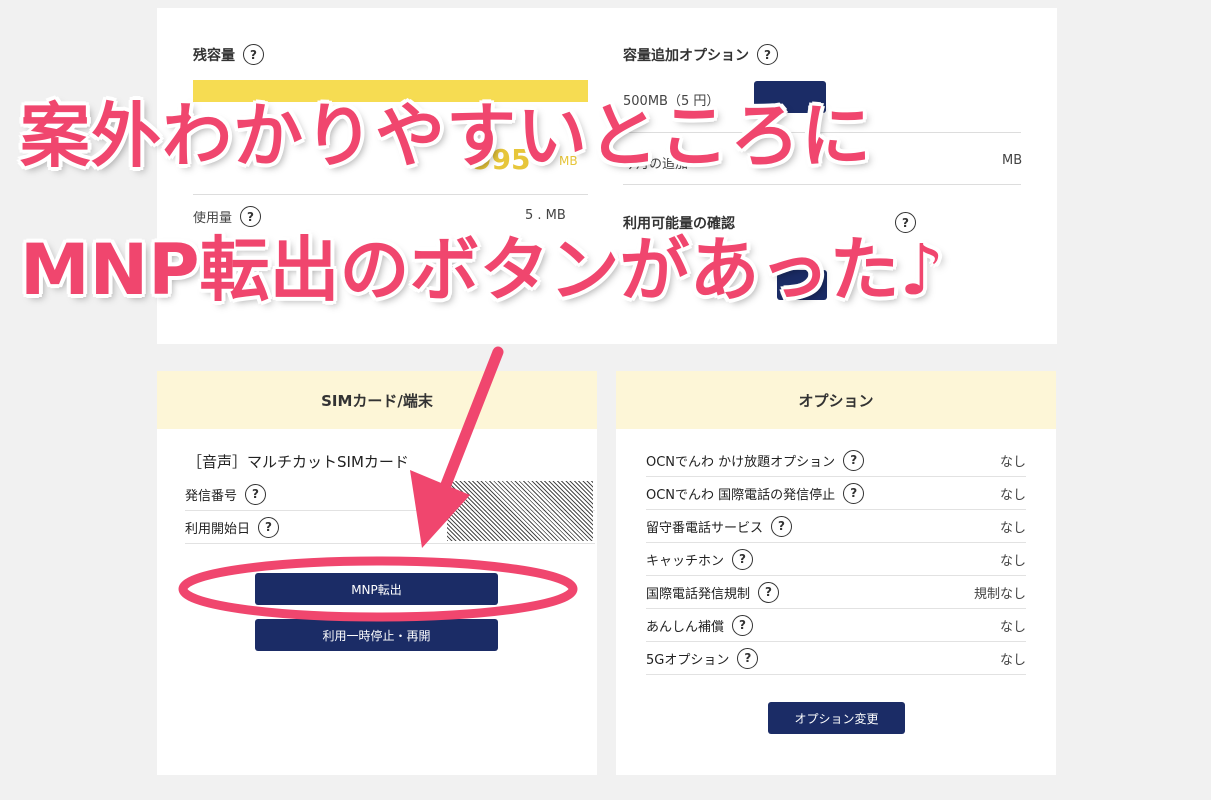  I want to click on arrow-shaft, so click(469, 426).